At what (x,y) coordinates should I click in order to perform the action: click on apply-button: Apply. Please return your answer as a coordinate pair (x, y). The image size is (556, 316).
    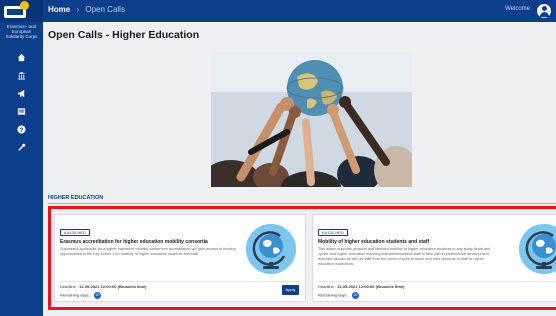
    Looking at the image, I should click on (290, 290).